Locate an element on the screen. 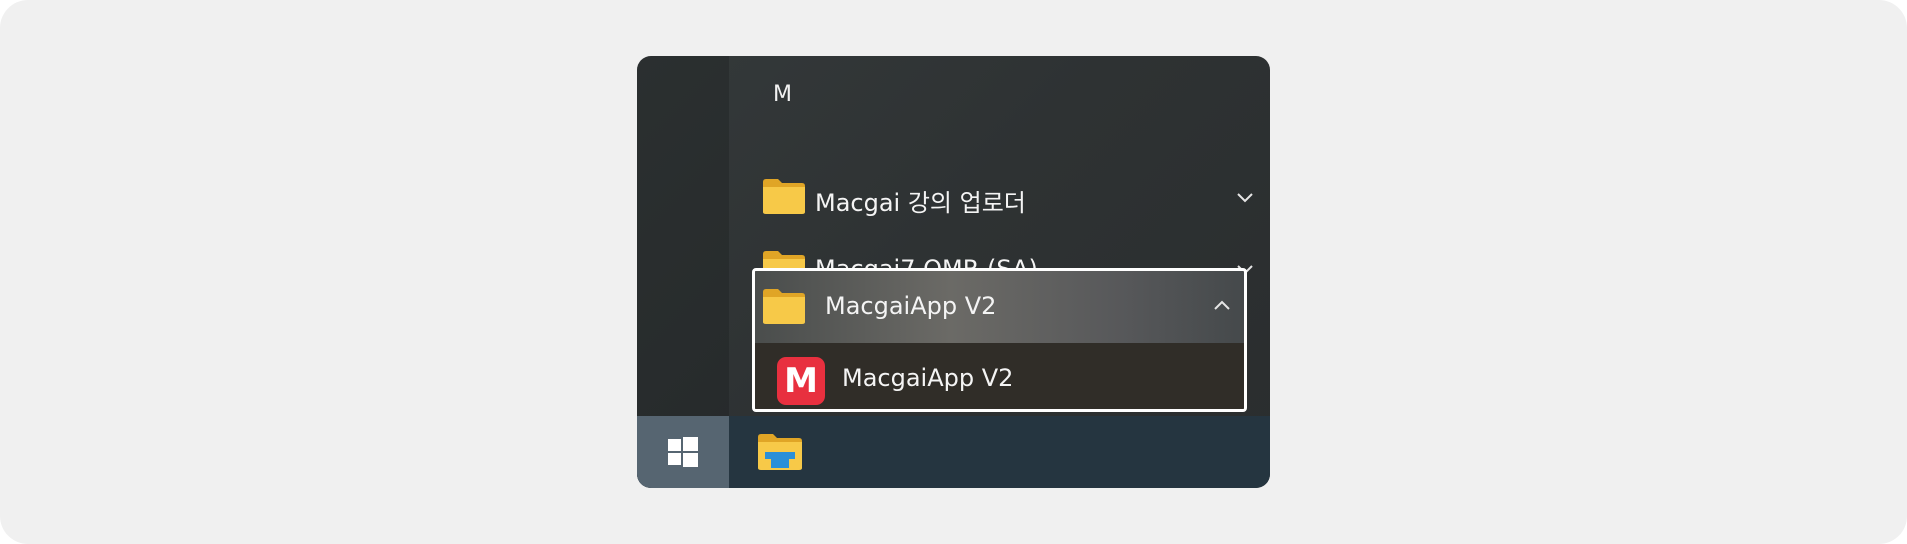  app-list-subitem-macgaiapp: M MacgaiApp V2 is located at coordinates (999, 376).